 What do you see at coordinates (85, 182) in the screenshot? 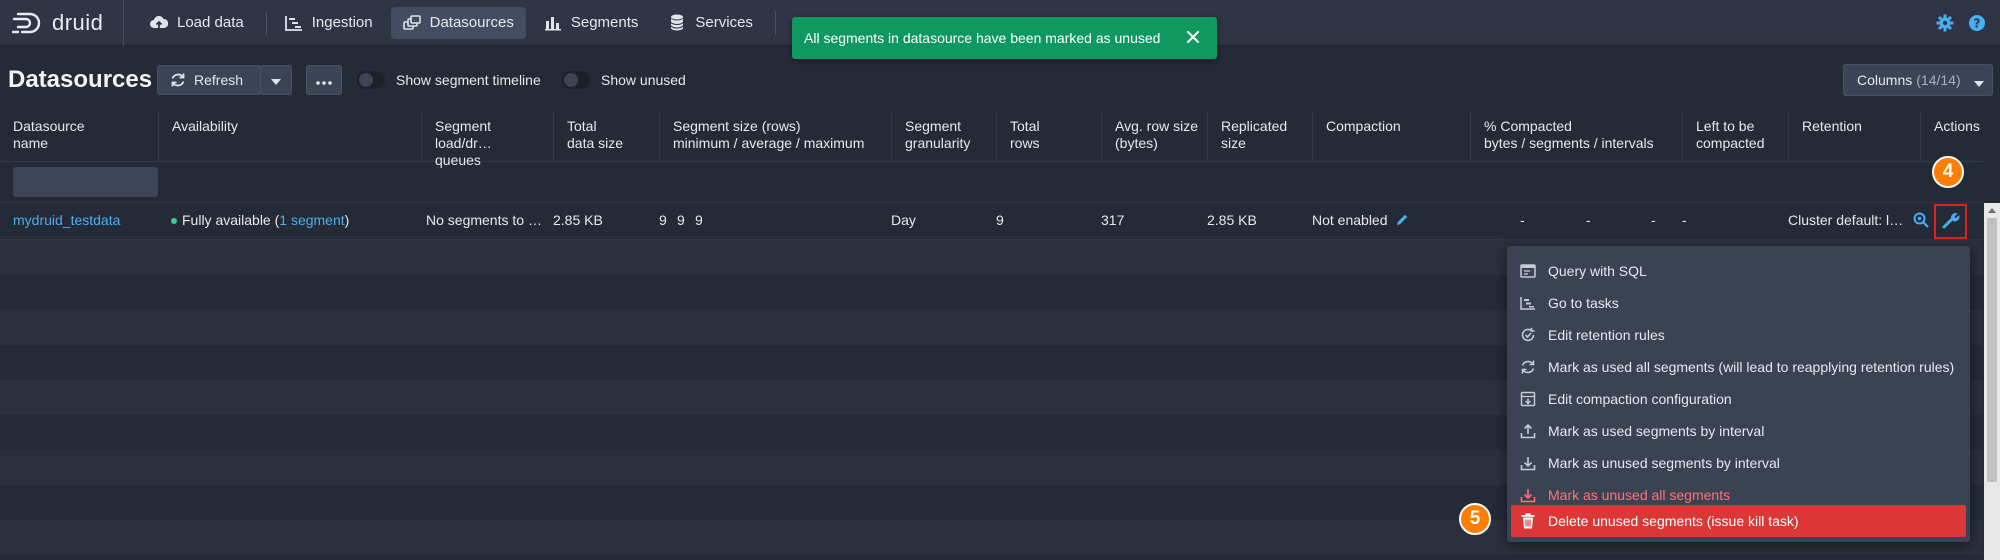
I see `datasource-filter-input` at bounding box center [85, 182].